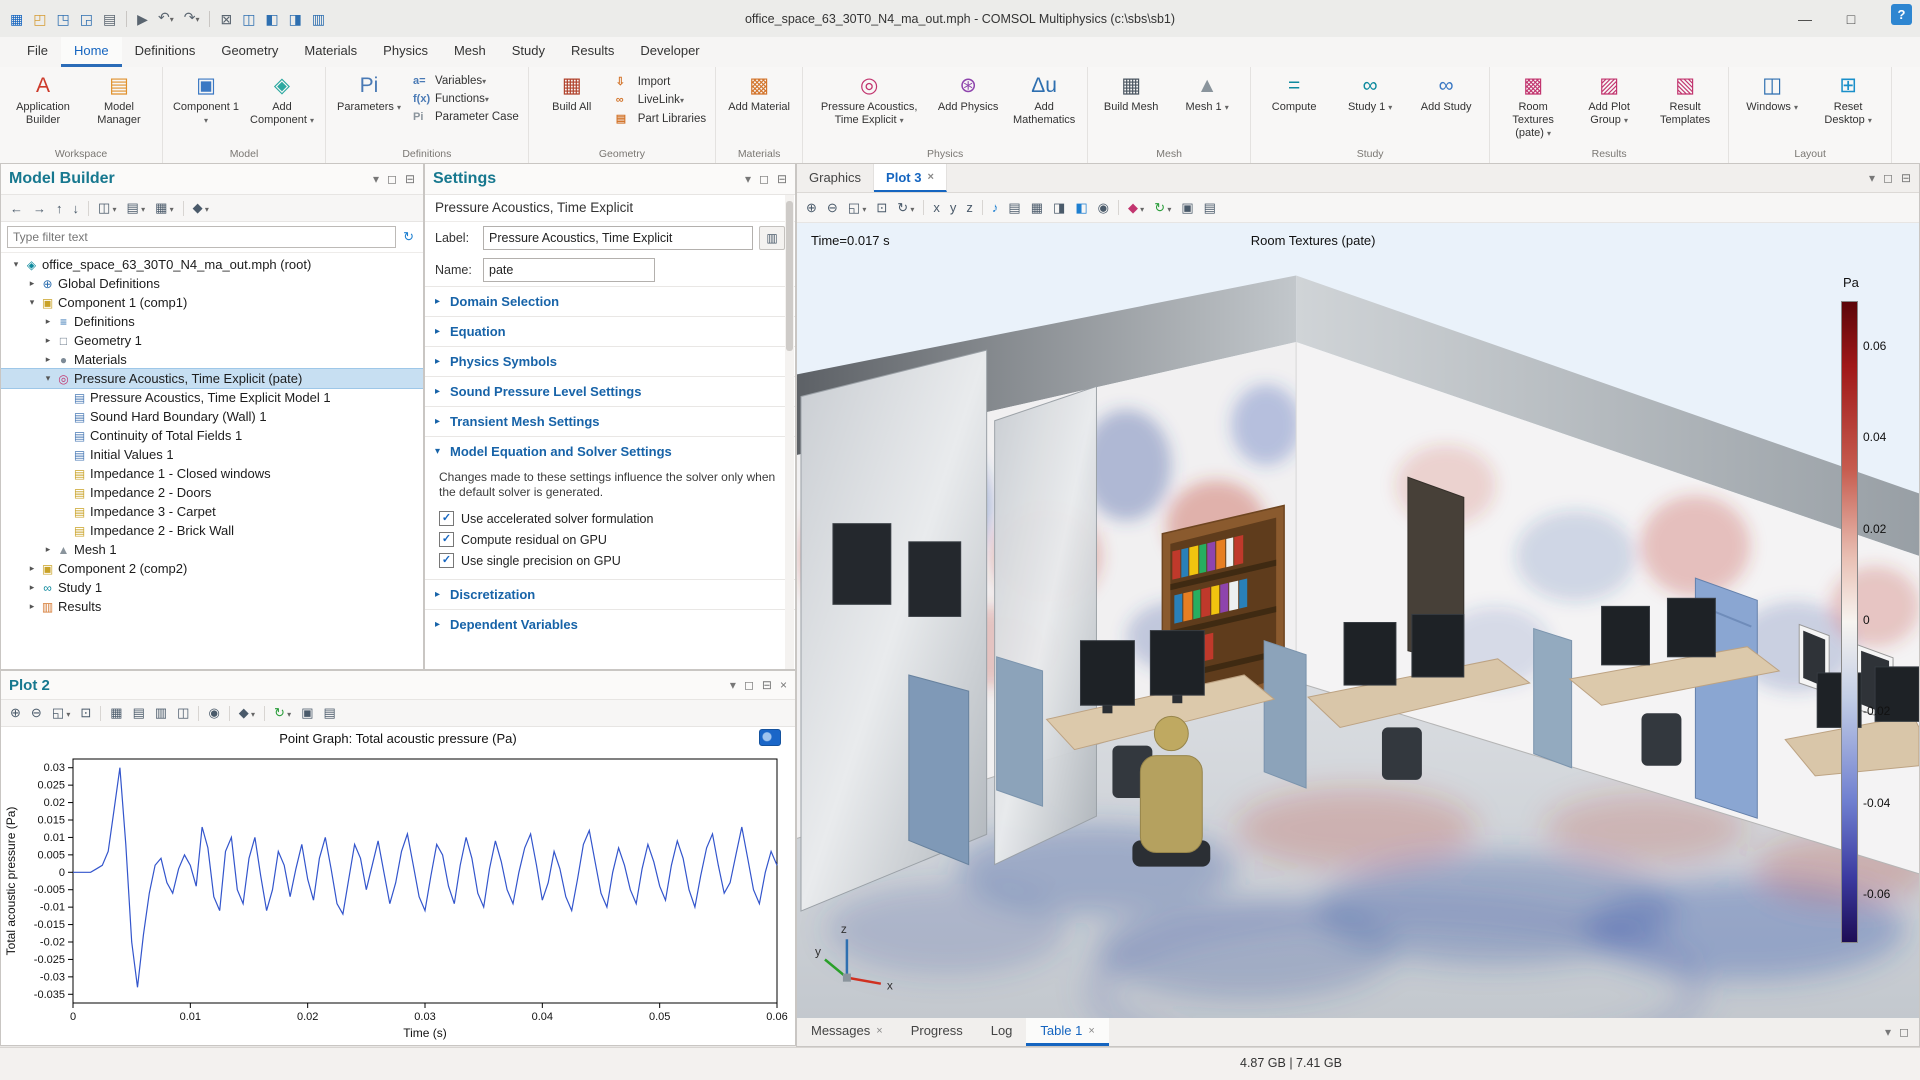  What do you see at coordinates (1081, 208) in the screenshot?
I see `transparency-icon: ◧` at bounding box center [1081, 208].